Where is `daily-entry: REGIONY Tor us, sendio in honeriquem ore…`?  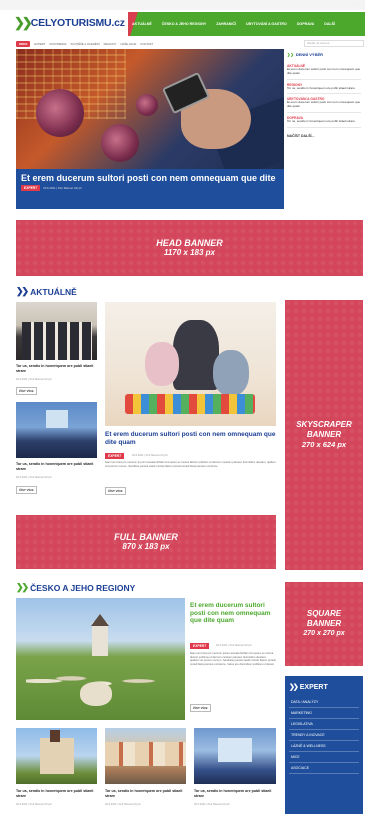 daily-entry: REGIONY Tor us, sendio in honeriquem ore… is located at coordinates (324, 87).